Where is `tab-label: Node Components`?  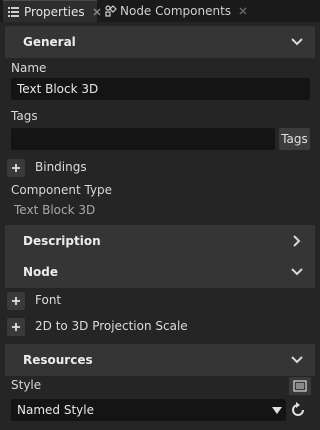
tab-label: Node Components is located at coordinates (176, 11).